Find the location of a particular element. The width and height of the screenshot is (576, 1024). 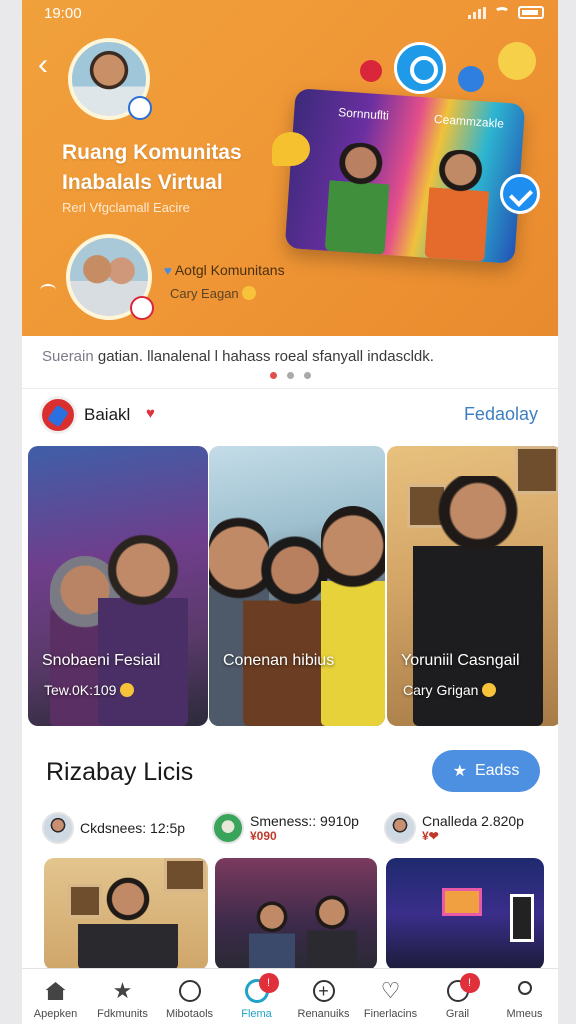

card-meta: Cary Grigan is located at coordinates (450, 690).